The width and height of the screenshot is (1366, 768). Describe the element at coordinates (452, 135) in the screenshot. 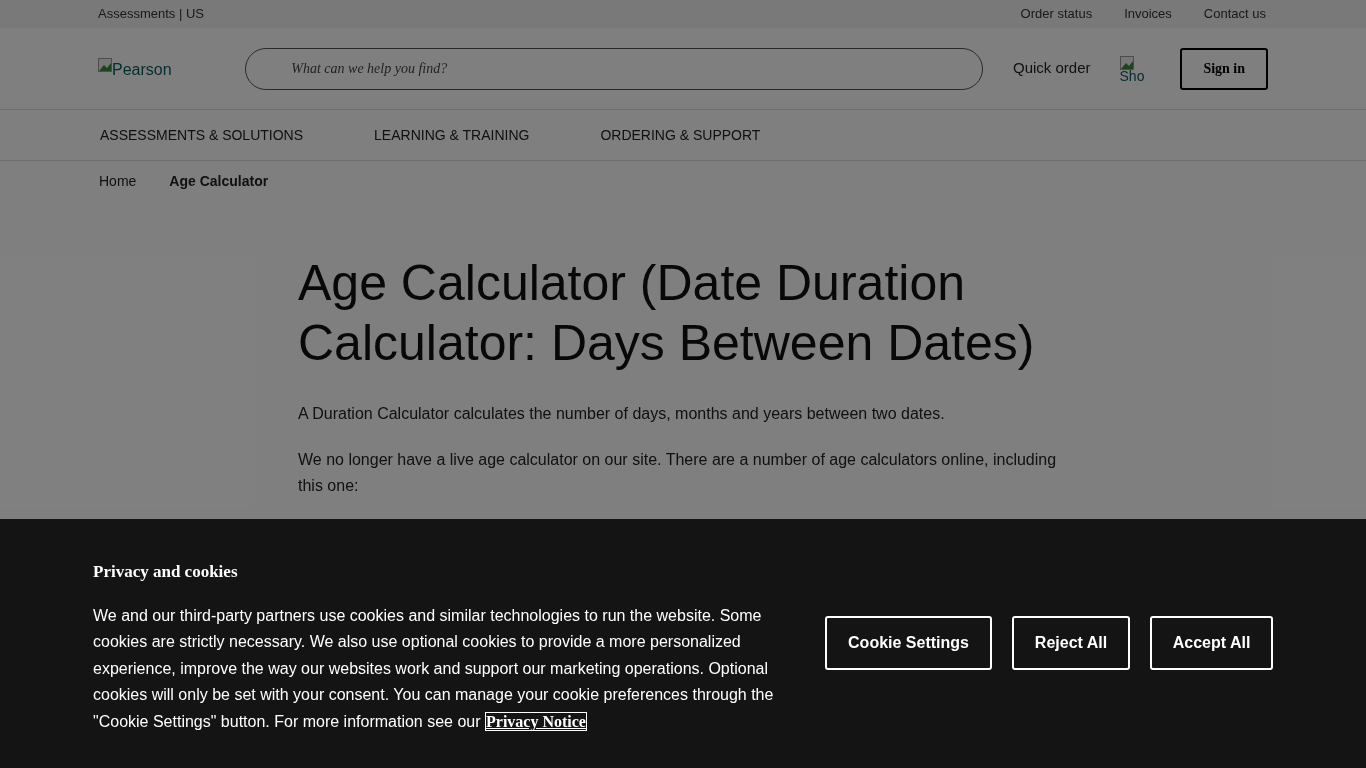

I see `nav-item: LEARNING & TRAINING` at that location.